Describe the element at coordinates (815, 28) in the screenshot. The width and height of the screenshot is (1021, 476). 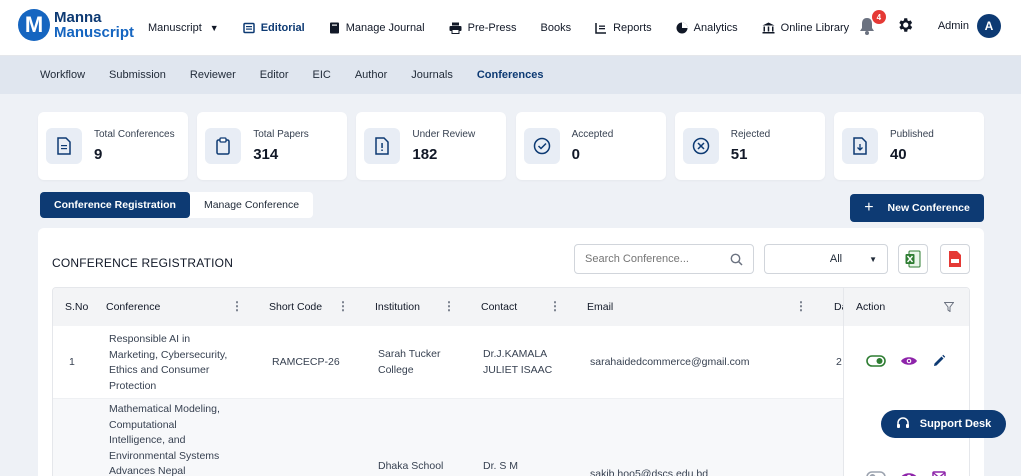
I see `nav-online-library-label: Online Library` at that location.